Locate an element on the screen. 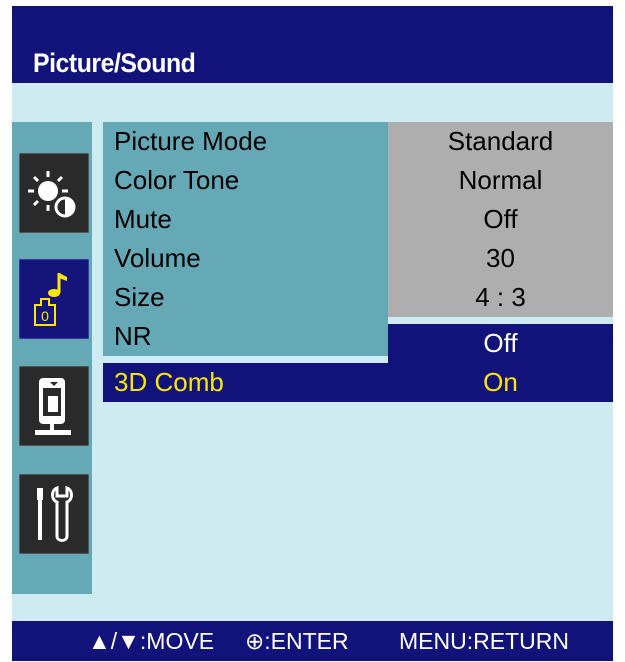  menu-row-picture-mode: Picture Mode Standard is located at coordinates (358, 141).